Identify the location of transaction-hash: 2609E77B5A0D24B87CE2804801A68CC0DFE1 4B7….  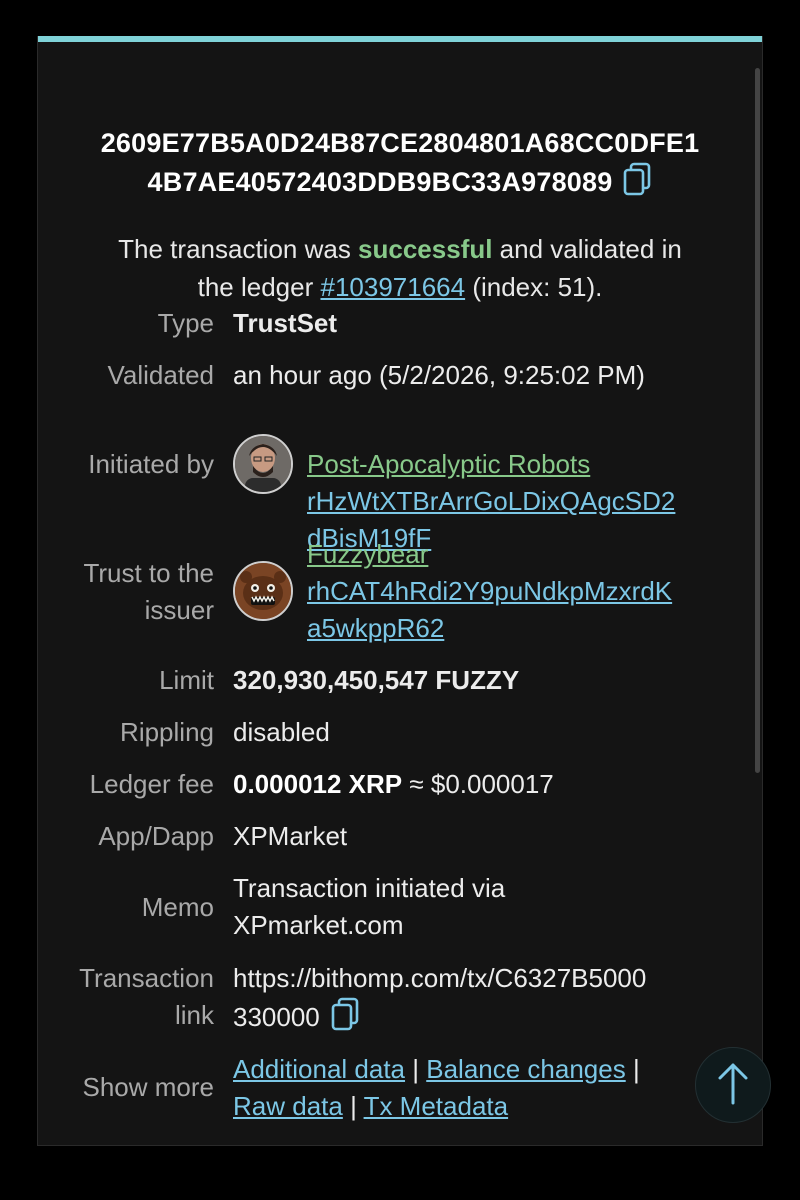
(400, 165).